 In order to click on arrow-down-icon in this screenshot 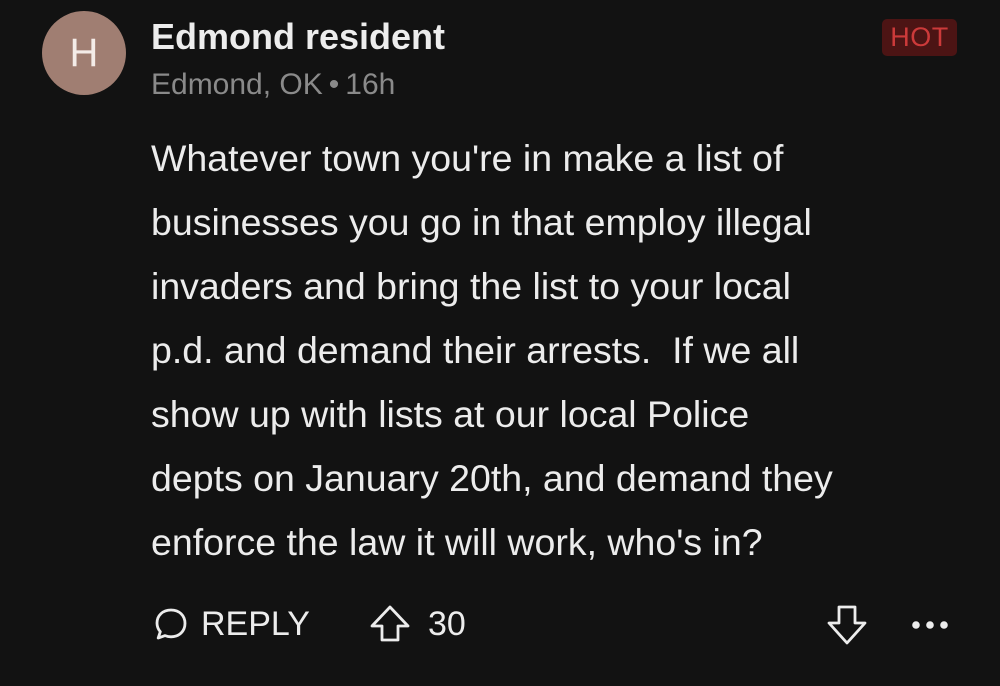, I will do `click(847, 624)`.